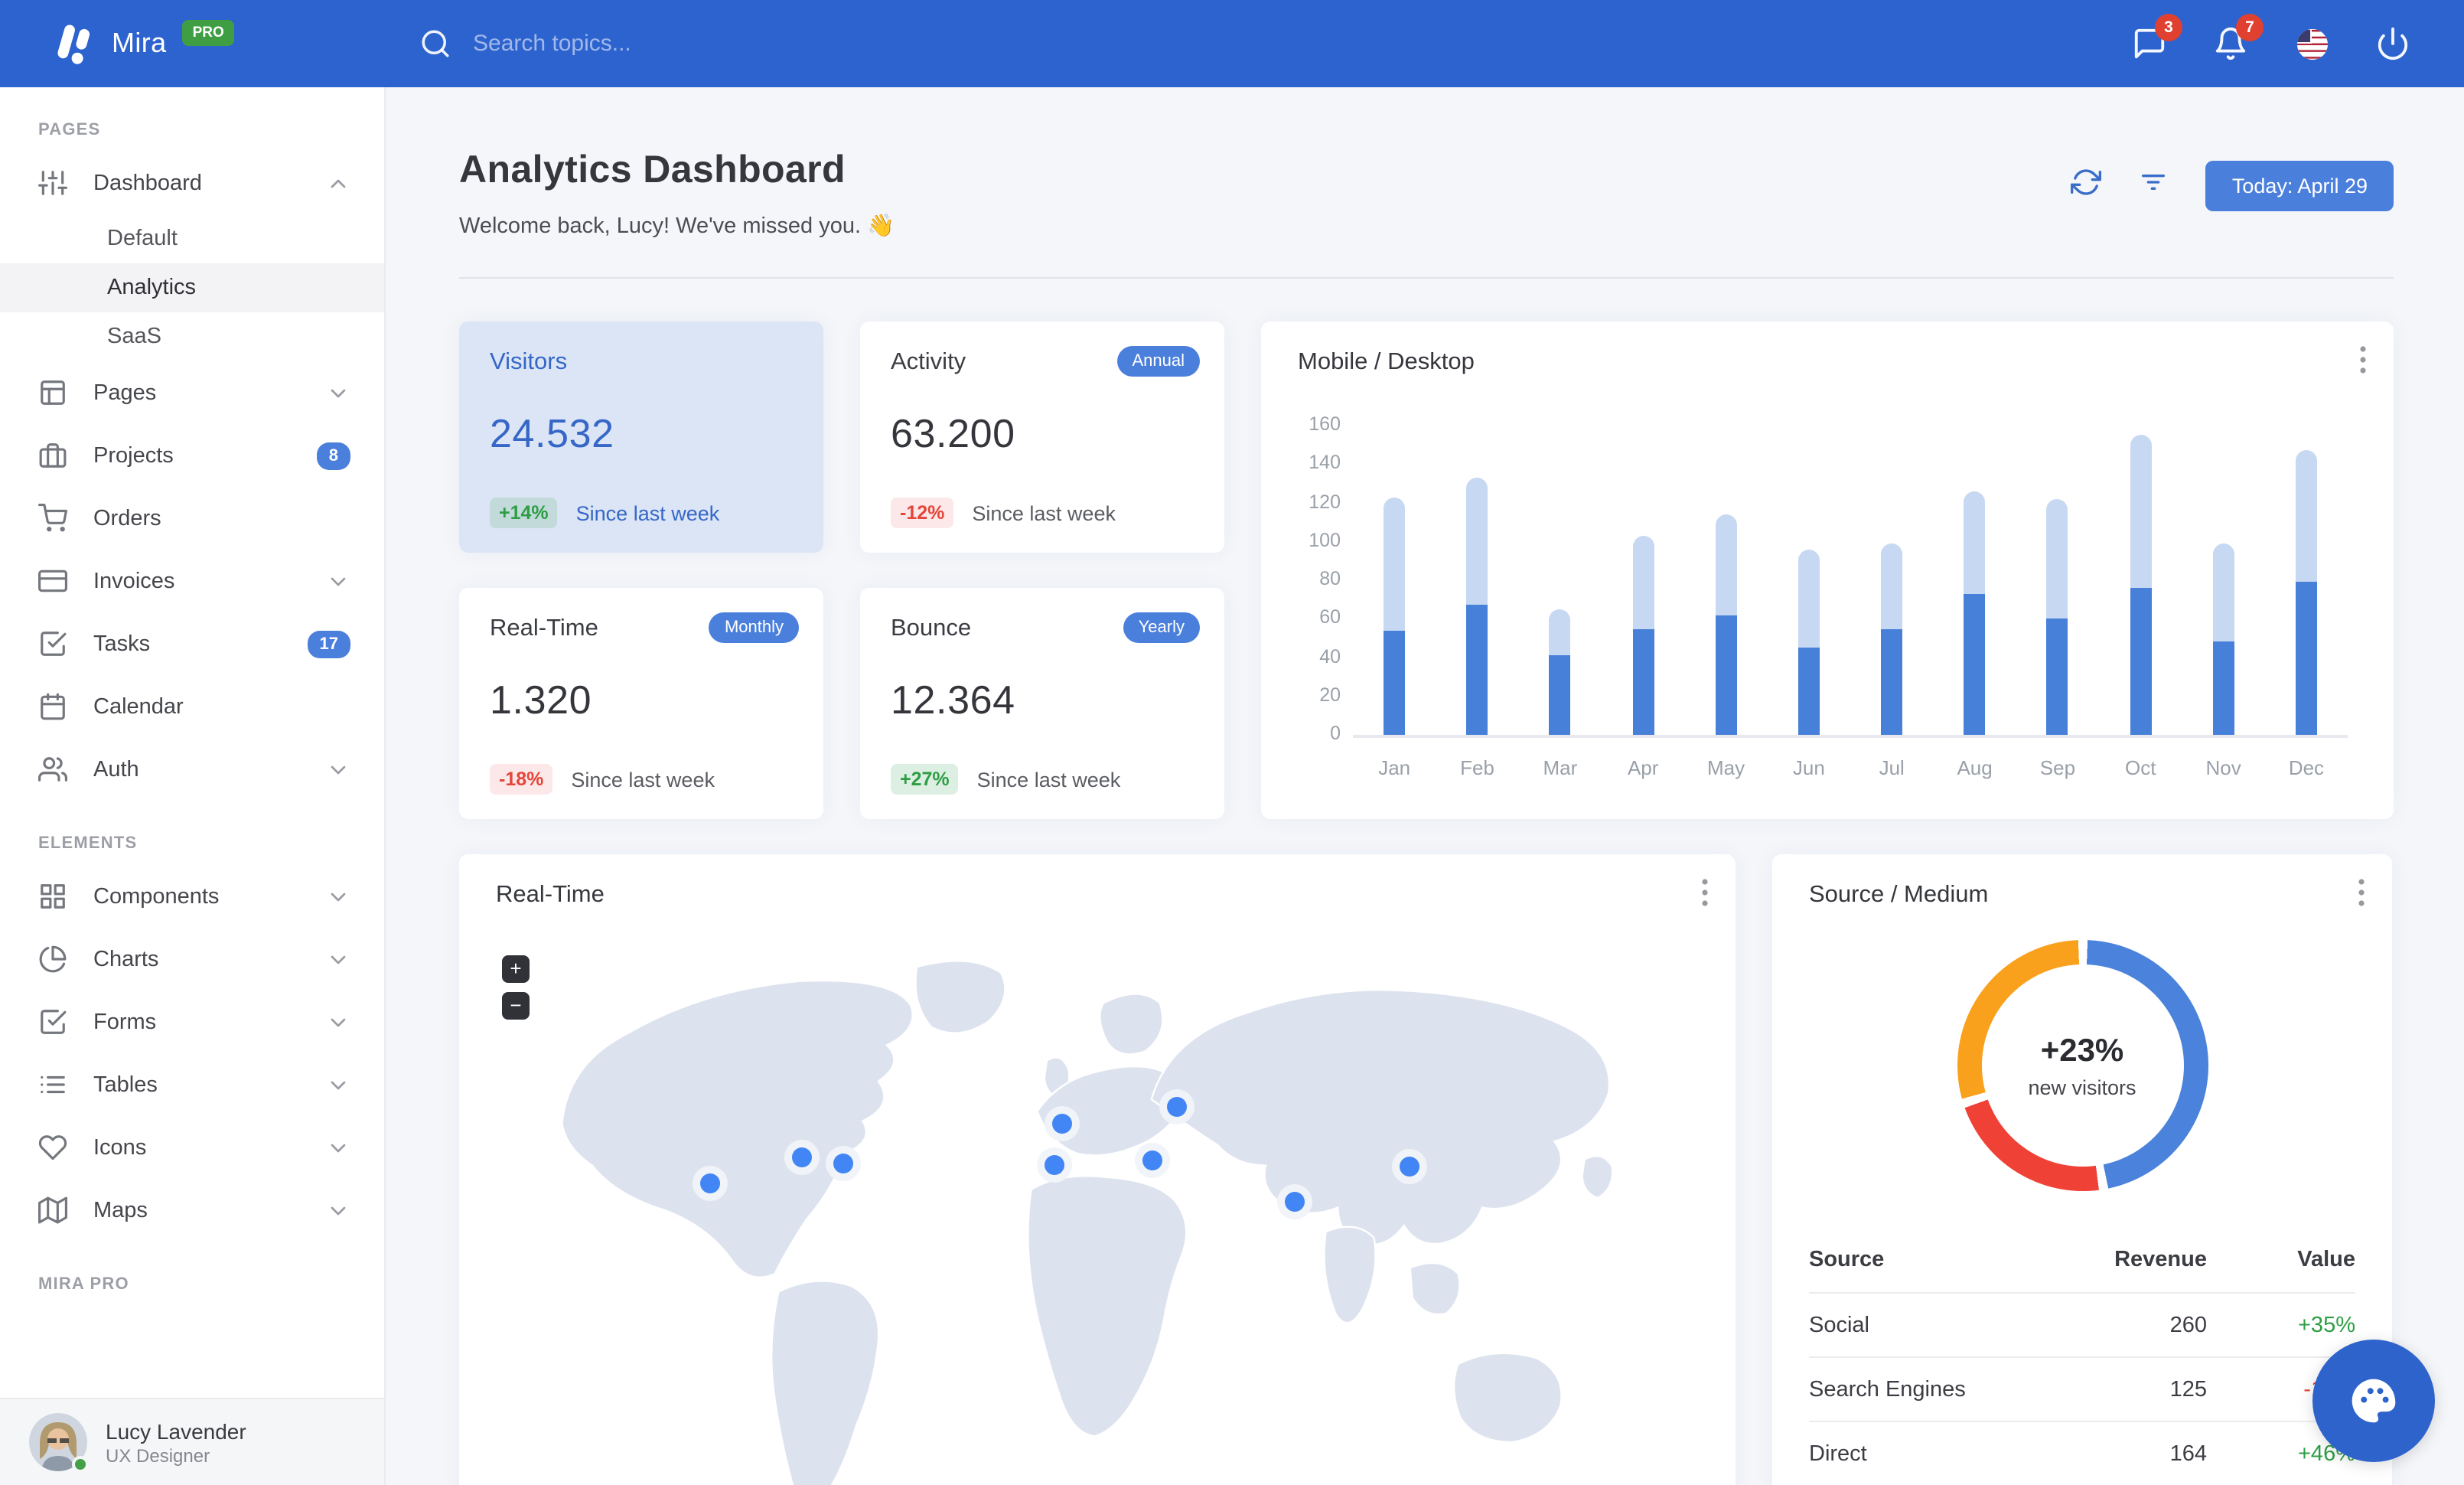 This screenshot has height=1485, width=2464. What do you see at coordinates (176, 1431) in the screenshot?
I see `user-name: Lucy Lavender` at bounding box center [176, 1431].